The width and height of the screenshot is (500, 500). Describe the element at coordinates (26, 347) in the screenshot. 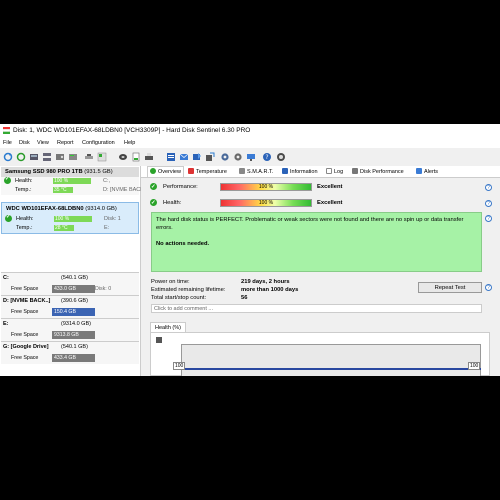

I see `volume-name: G: [Google Drive]` at that location.